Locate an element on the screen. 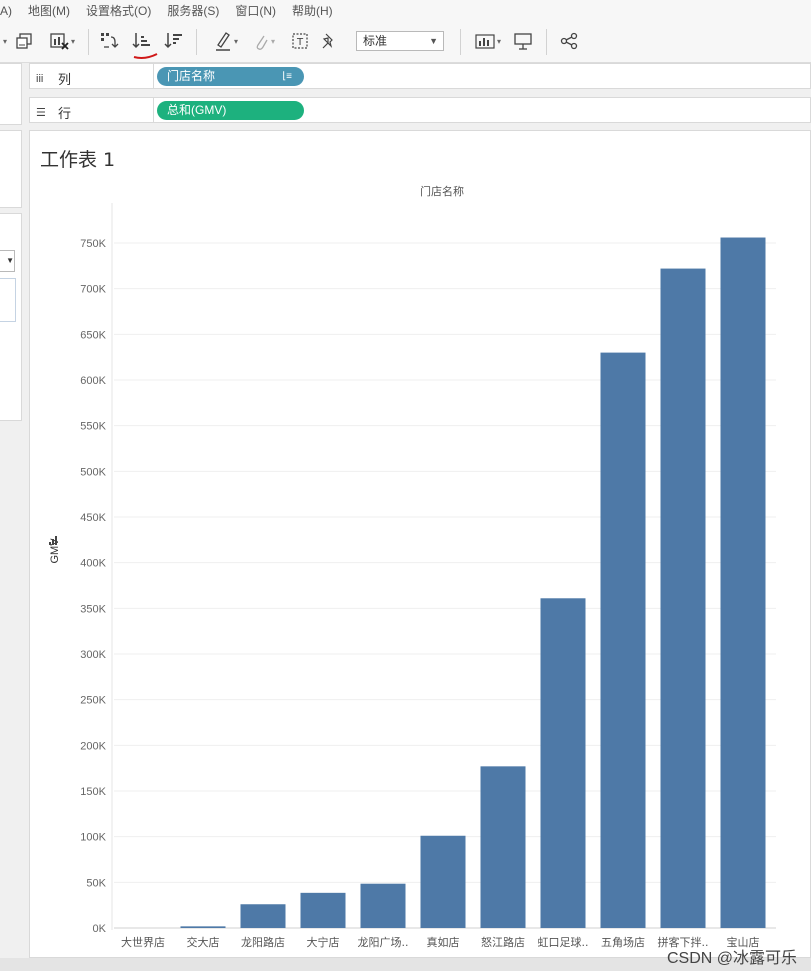 The image size is (811, 971). sort-ascending-icon: ⌊≡ is located at coordinates (287, 76).